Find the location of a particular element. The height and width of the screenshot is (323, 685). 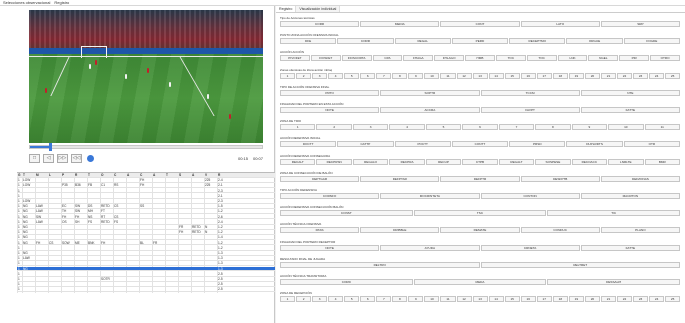

category-button: CONDUC is located at coordinates (560, 230).